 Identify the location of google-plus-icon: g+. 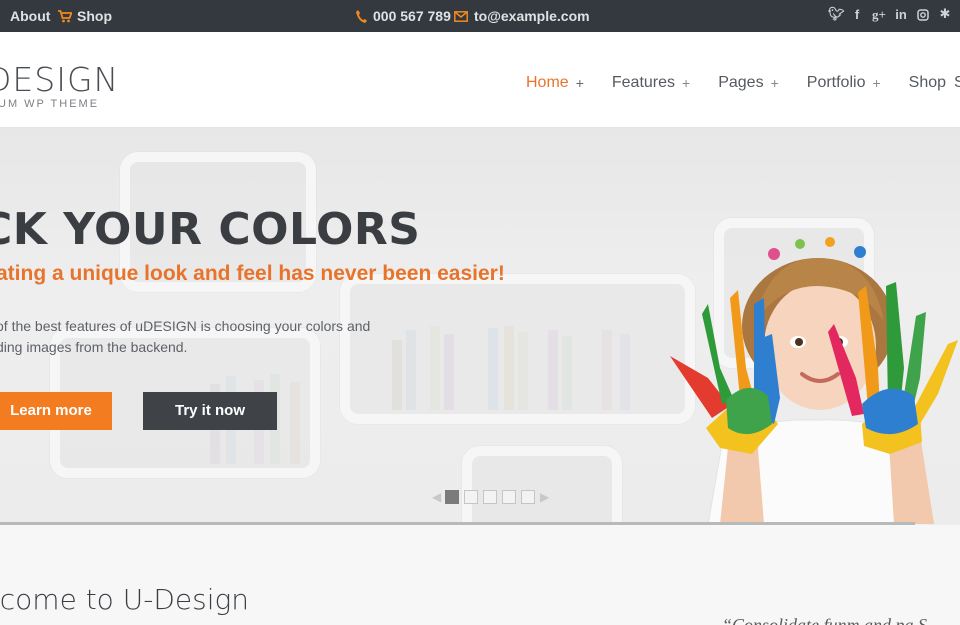
(879, 15).